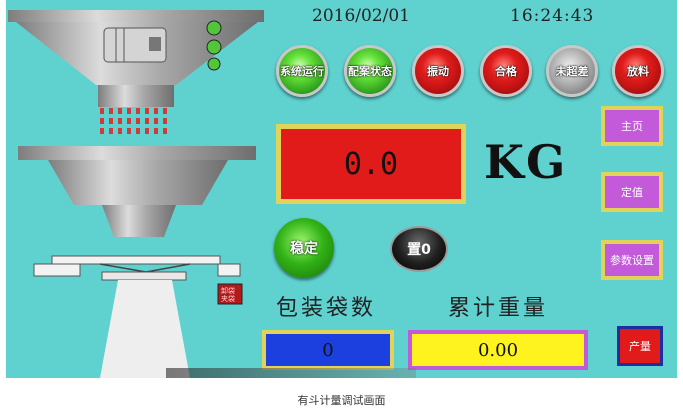 This screenshot has height=415, width=683. Describe the element at coordinates (498, 308) in the screenshot. I see `total-weight-label: 累计重量` at that location.